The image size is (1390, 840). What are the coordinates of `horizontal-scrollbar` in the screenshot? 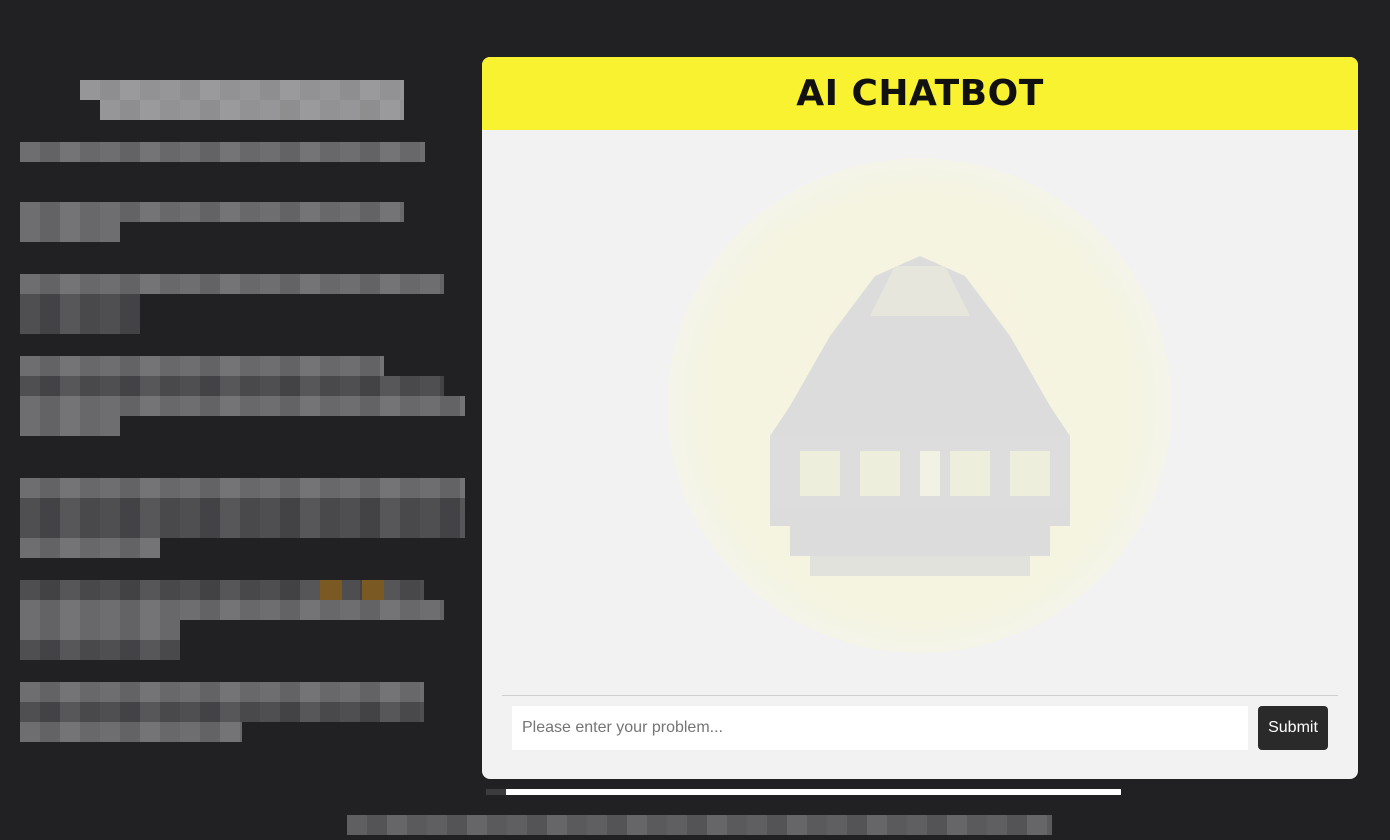 It's located at (803, 792).